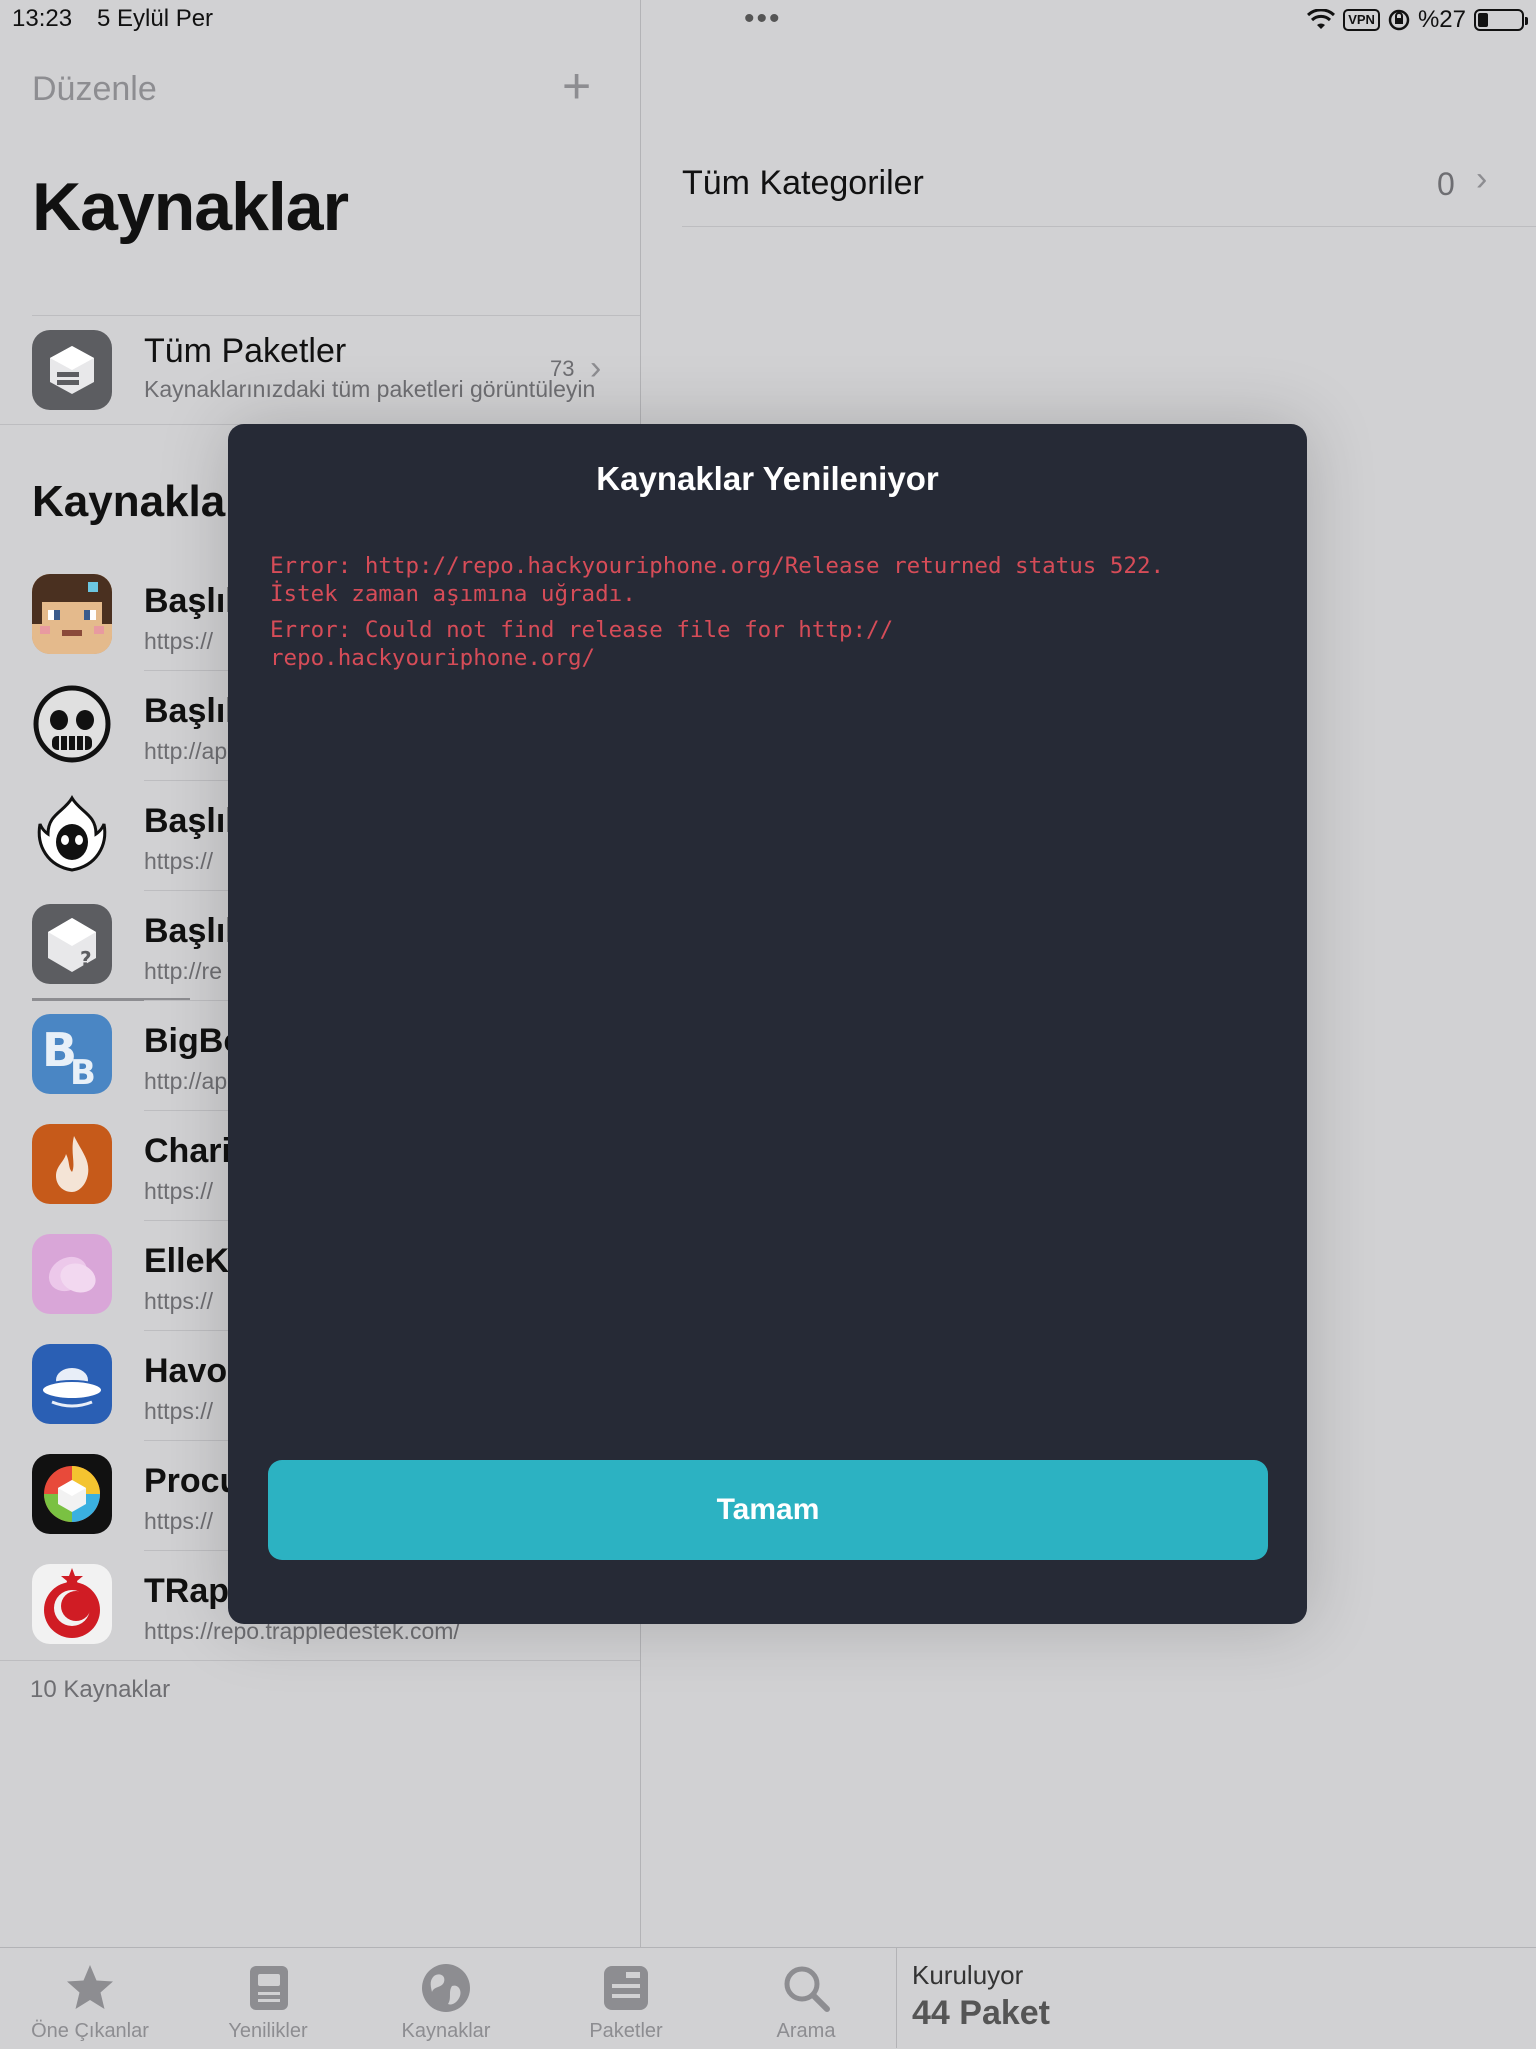 This screenshot has width=1536, height=2049. Describe the element at coordinates (72, 724) in the screenshot. I see `skull-face-icon` at that location.